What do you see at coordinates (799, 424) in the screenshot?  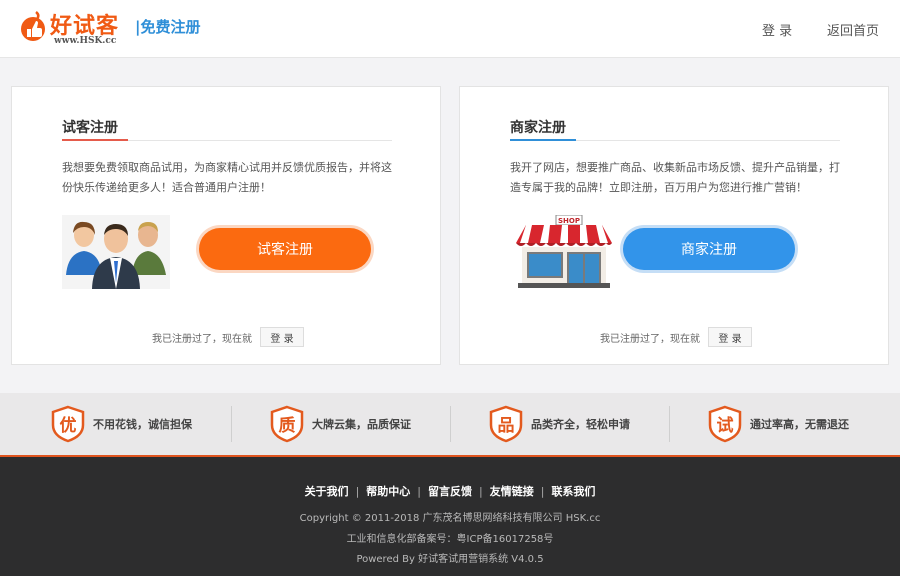 I see `feature-text: 通过率高，无需退还` at bounding box center [799, 424].